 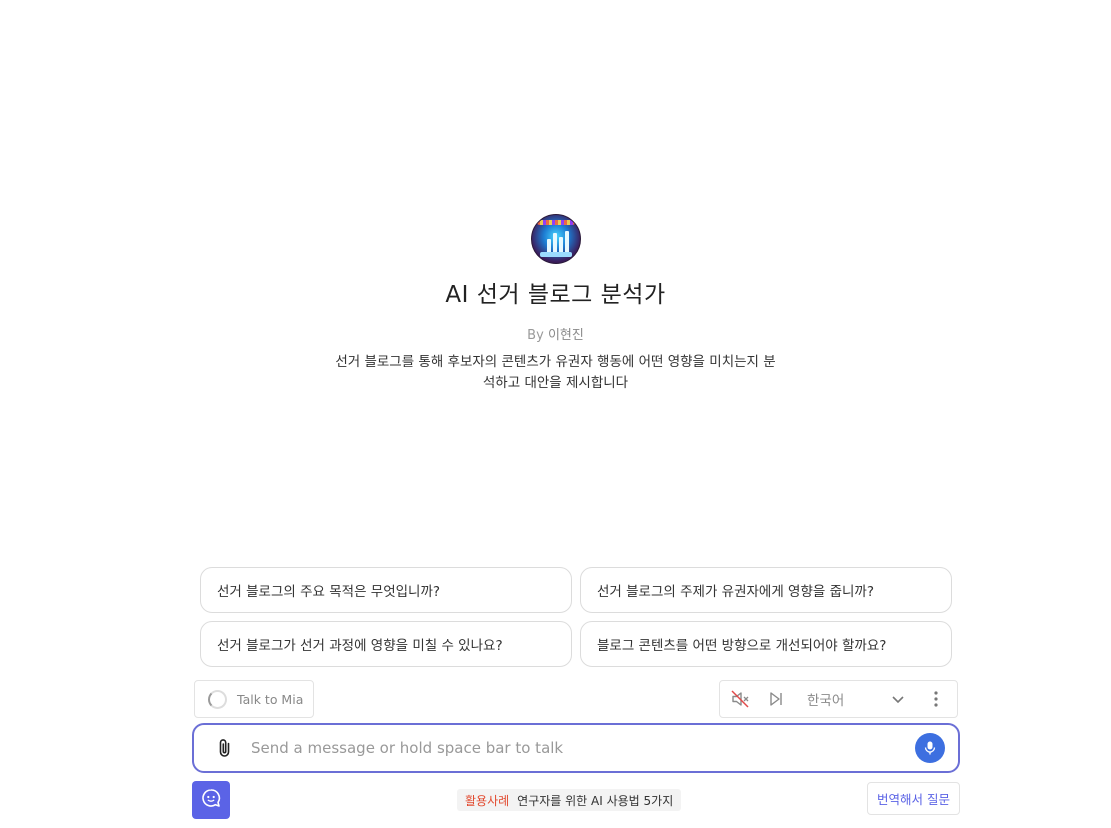 What do you see at coordinates (565, 335) in the screenshot?
I see `bot-author: 이현진` at bounding box center [565, 335].